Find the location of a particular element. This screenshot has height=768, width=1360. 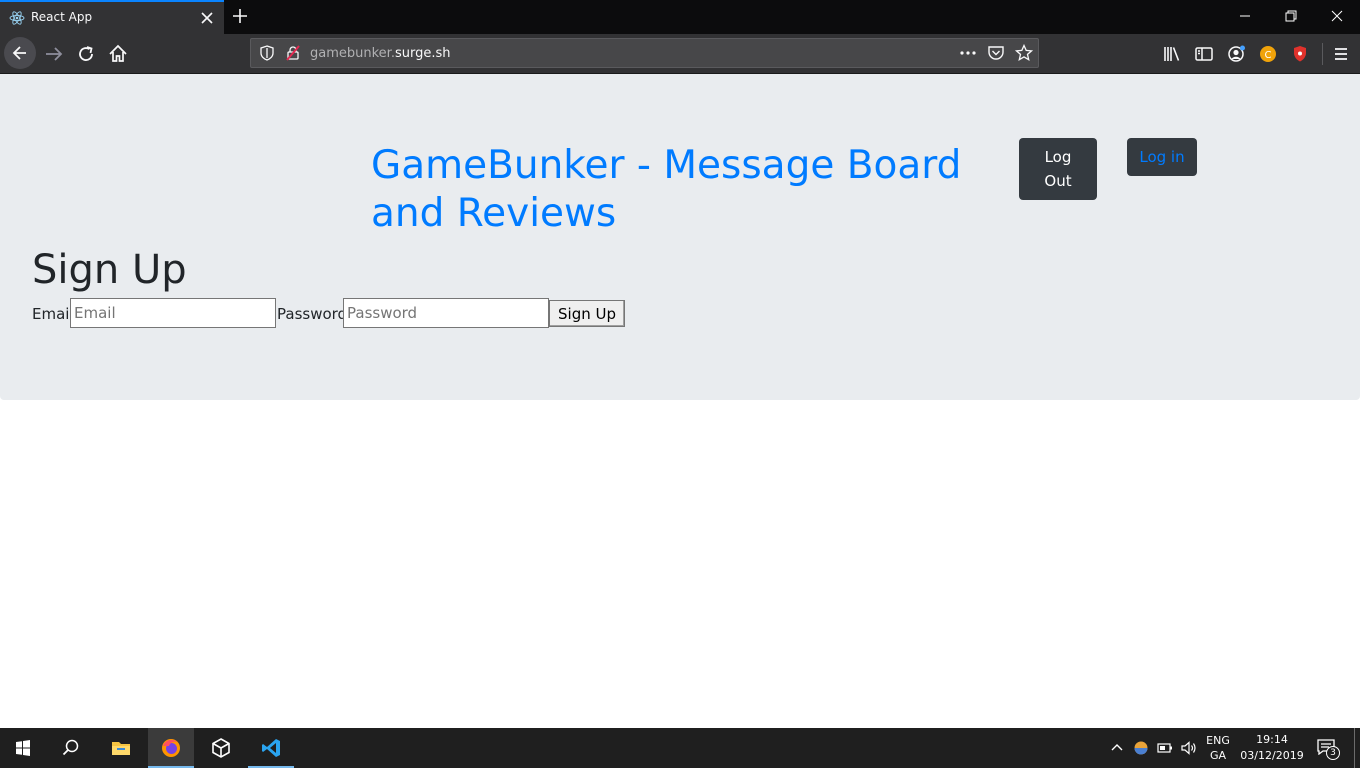

unity-icon is located at coordinates (221, 748).